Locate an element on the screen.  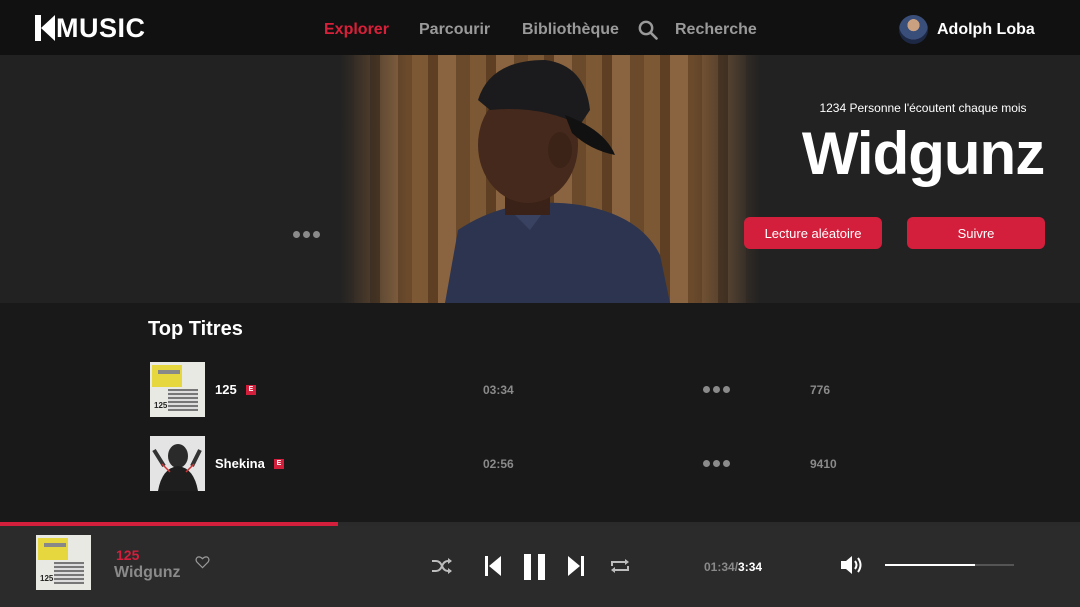
track-plays: 9410 is located at coordinates (823, 464).